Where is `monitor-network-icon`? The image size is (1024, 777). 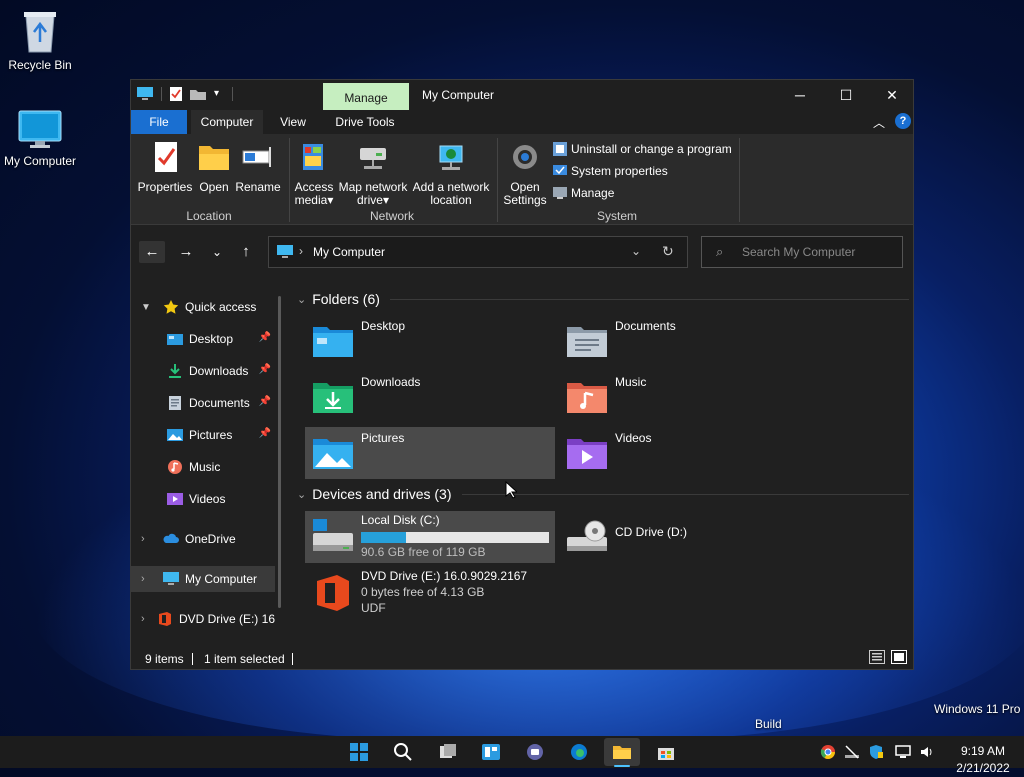
monitor-network-icon is located at coordinates (903, 752).